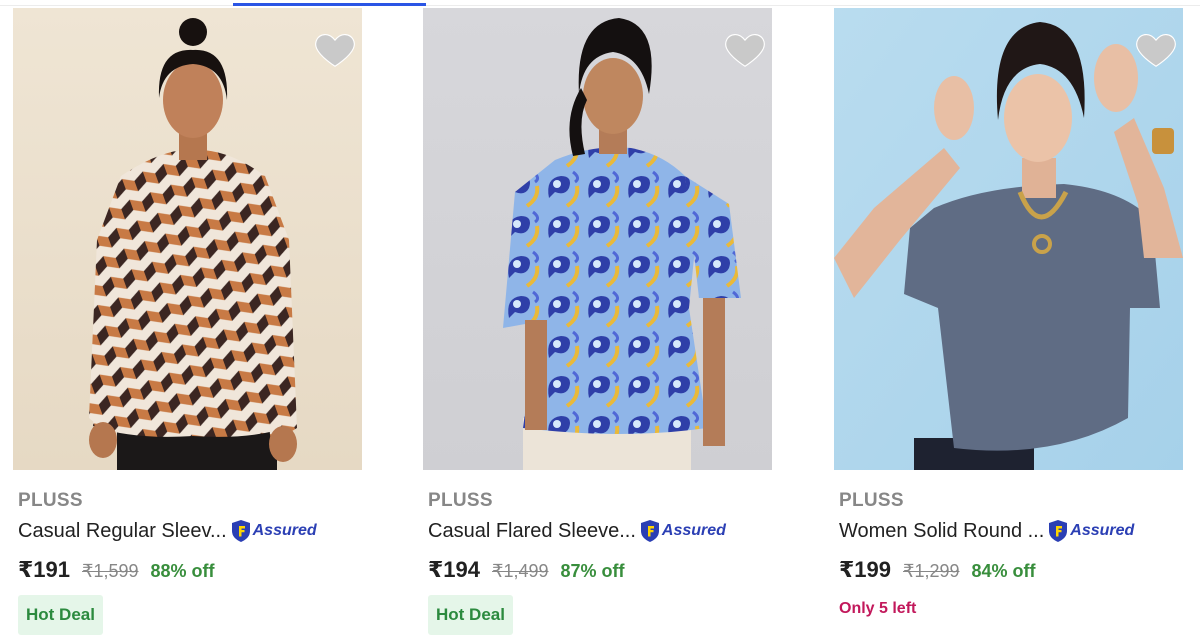  I want to click on price-row: ₹194 ₹1,499 87% off, so click(526, 570).